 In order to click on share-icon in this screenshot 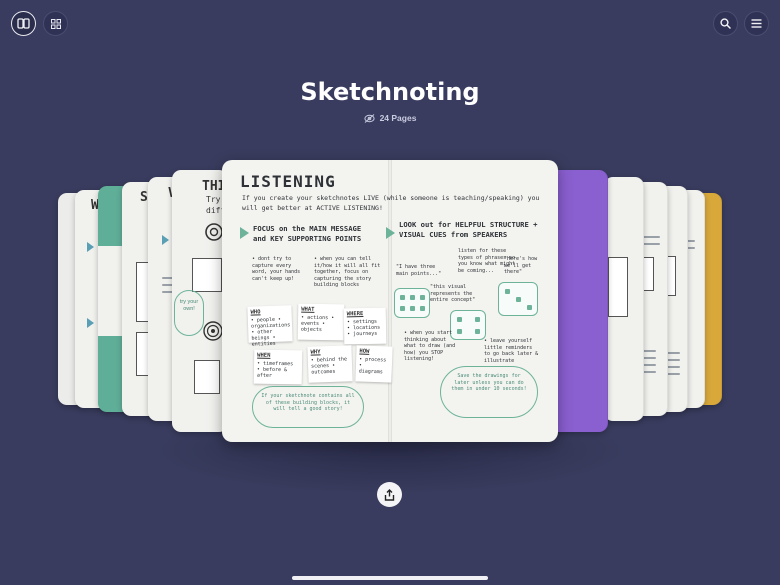, I will do `click(389, 494)`.